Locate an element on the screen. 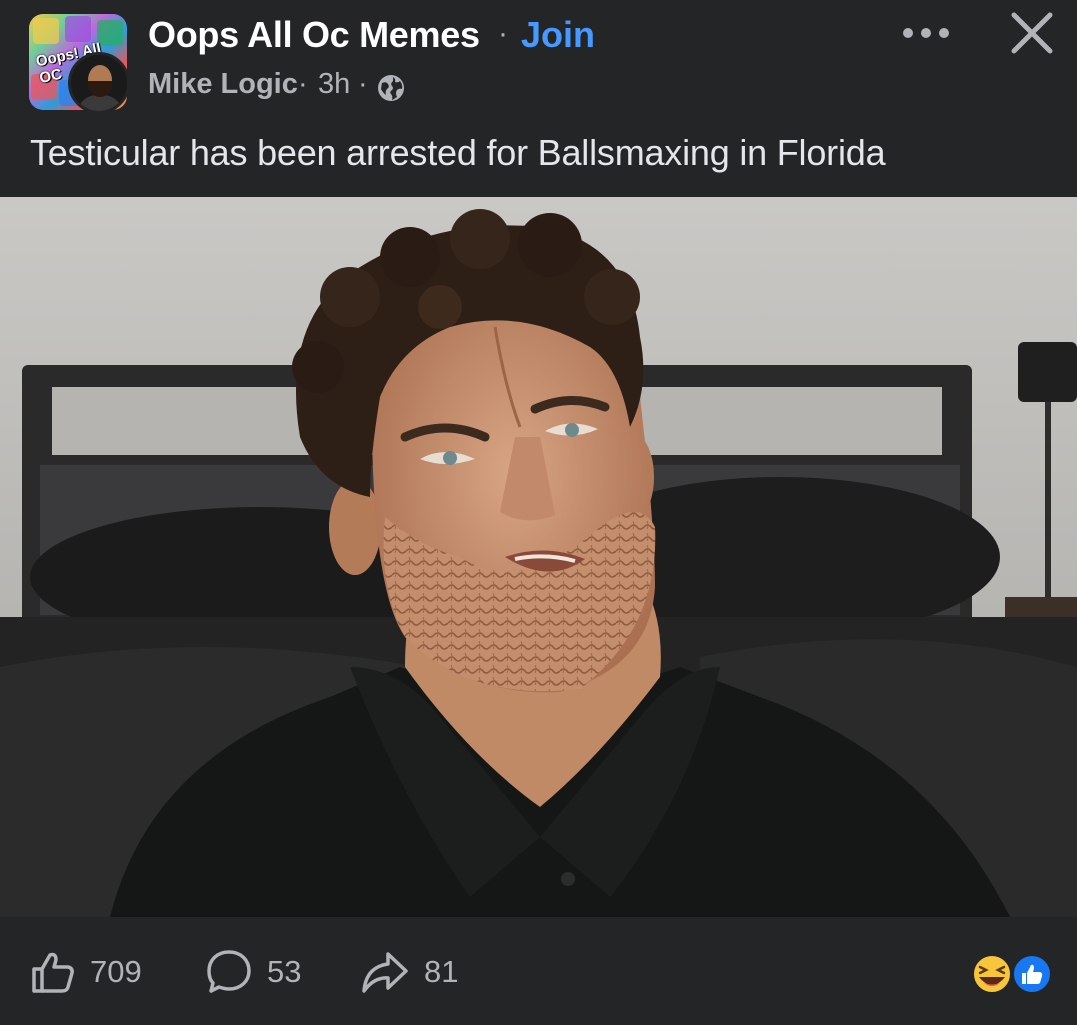 This screenshot has height=1025, width=1077. more-options-button is located at coordinates (926, 33).